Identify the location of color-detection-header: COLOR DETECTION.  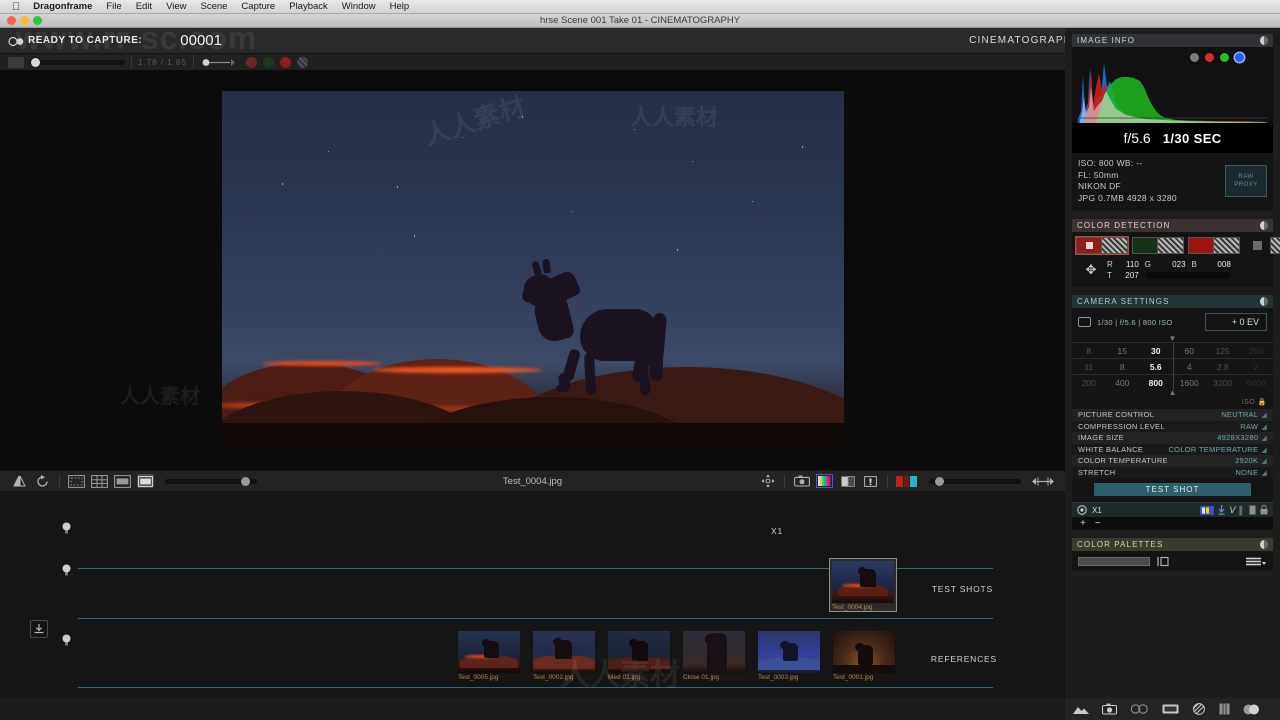
(1172, 225).